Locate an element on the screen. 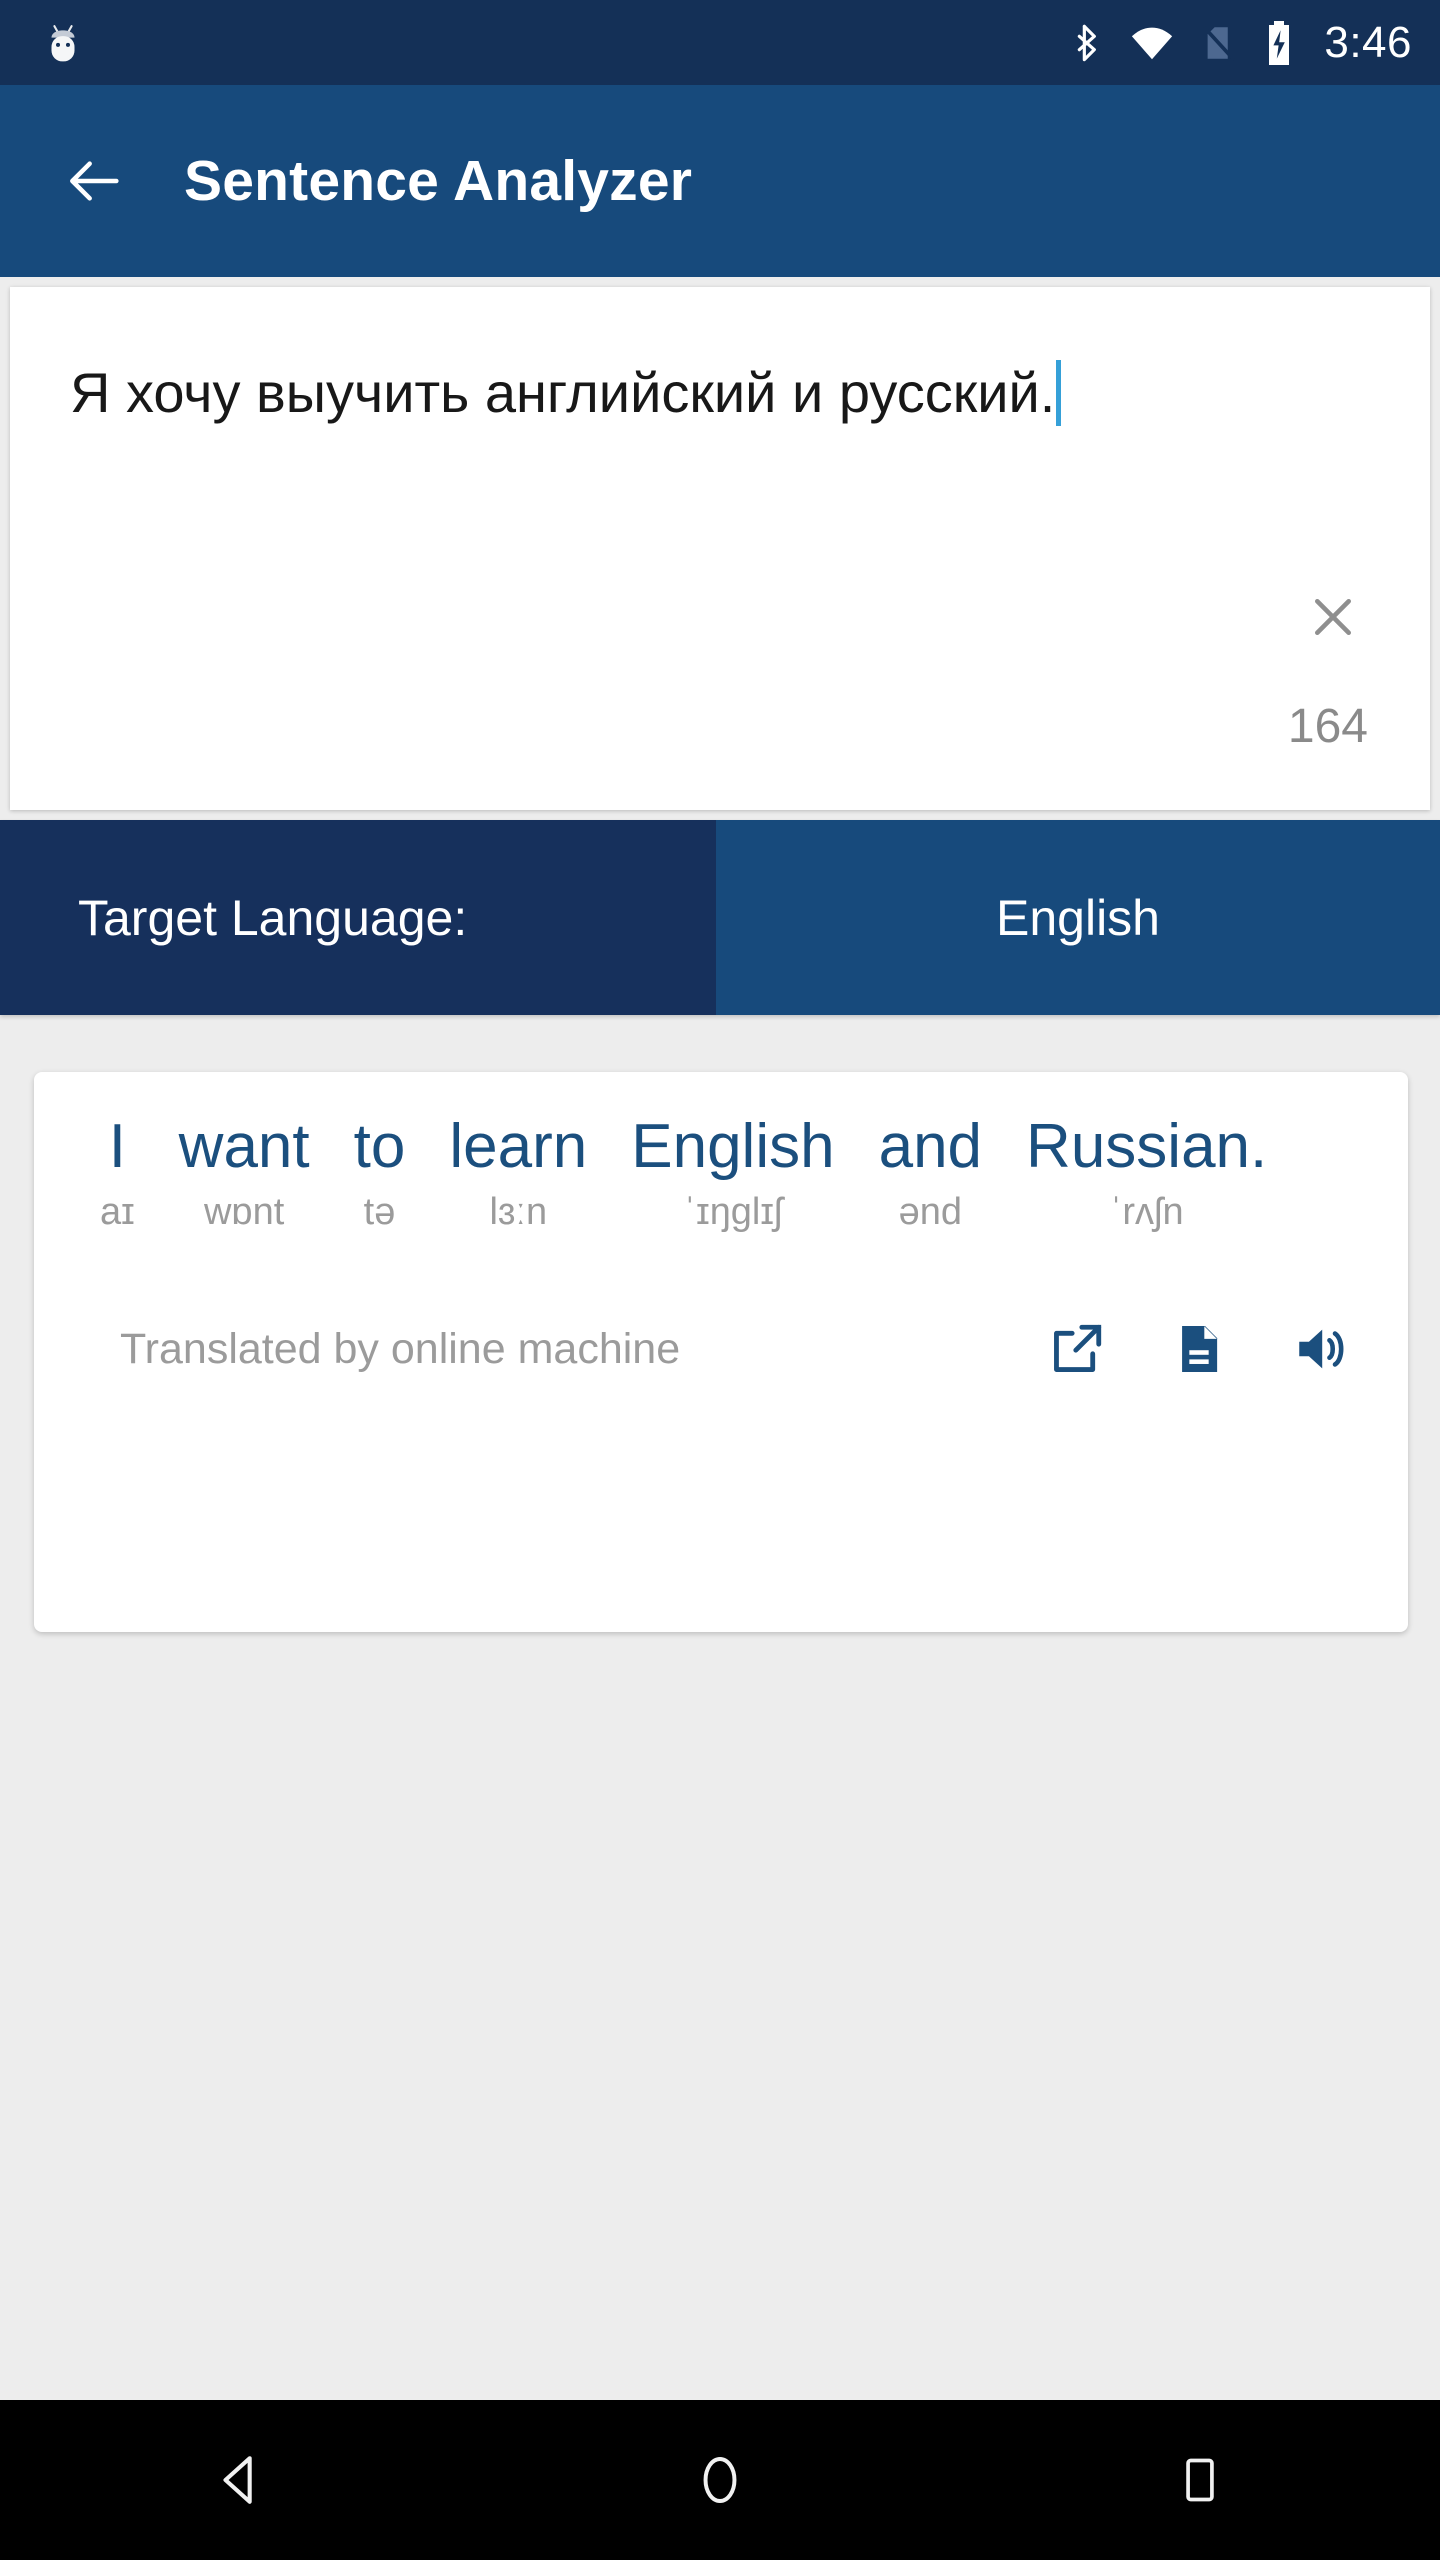 Image resolution: width=1440 pixels, height=2560 pixels. word-phonetic: ˈɪŋɡlɪʃ is located at coordinates (733, 1212).